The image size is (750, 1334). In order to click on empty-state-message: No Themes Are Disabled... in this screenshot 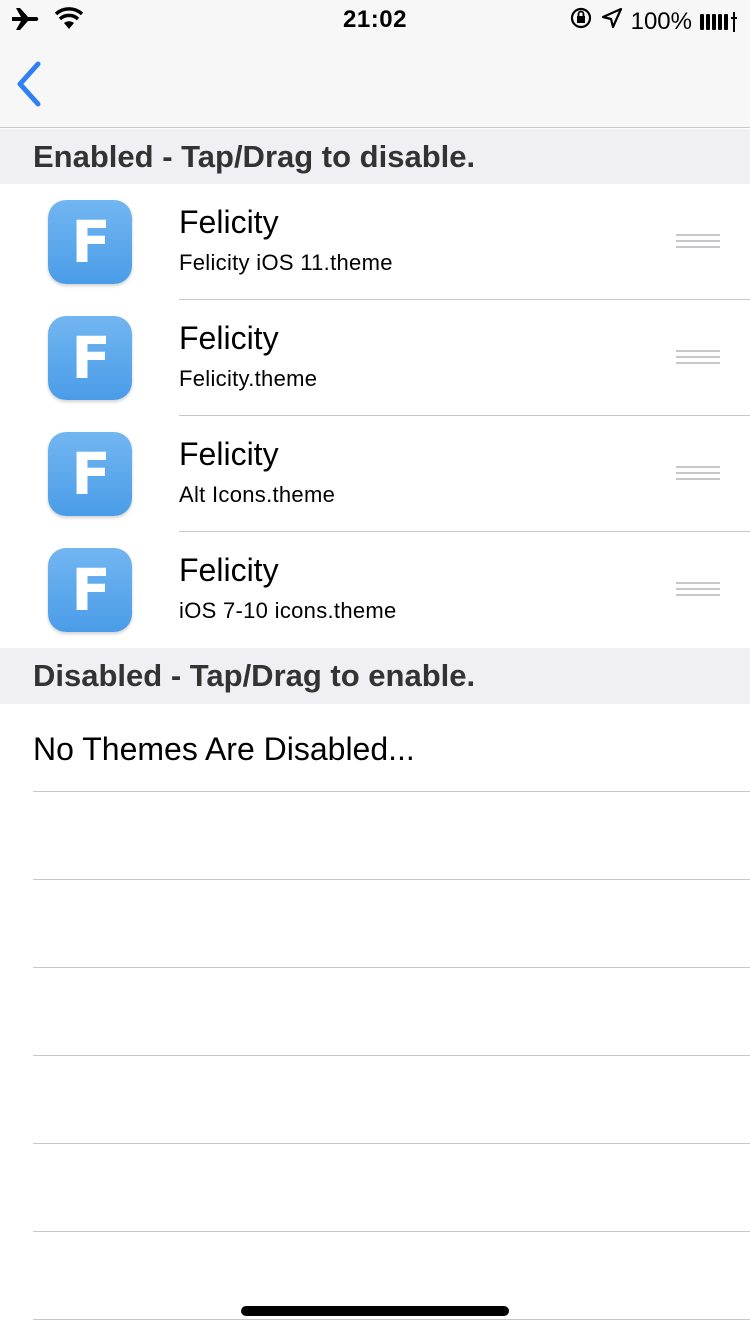, I will do `click(224, 749)`.